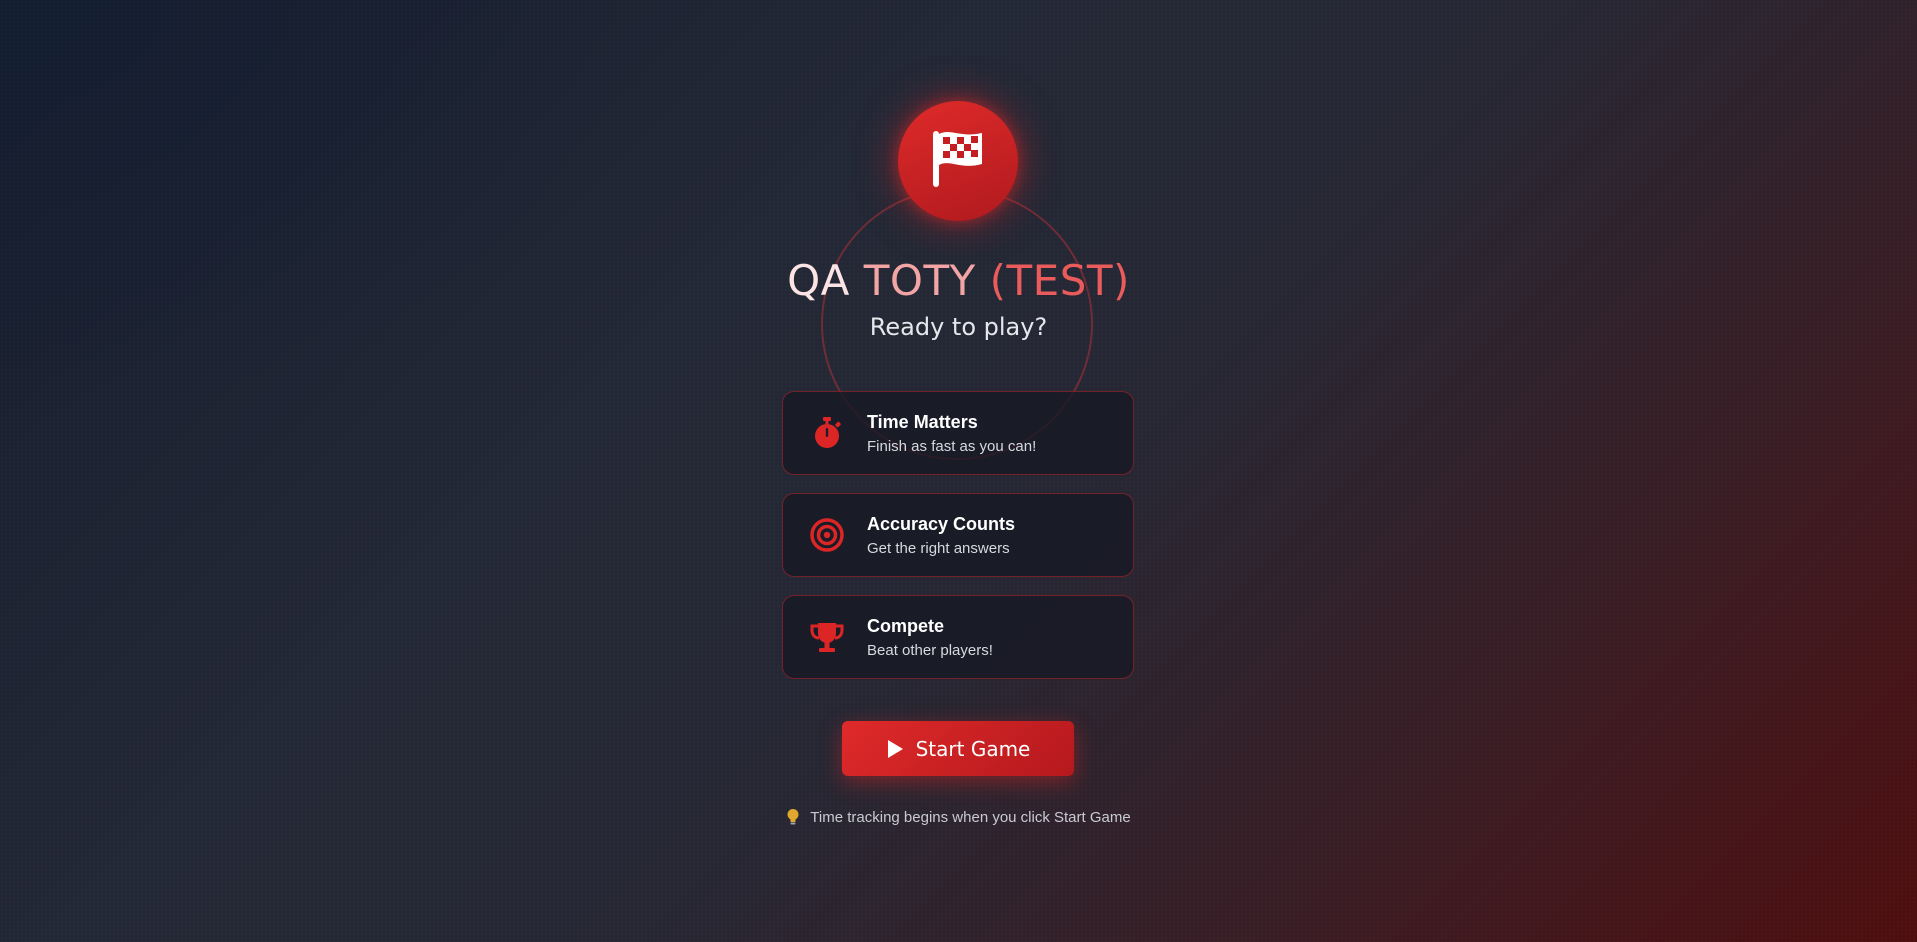 Image resolution: width=1917 pixels, height=942 pixels. Describe the element at coordinates (930, 650) in the screenshot. I see `feature-description: Beat other players!` at that location.